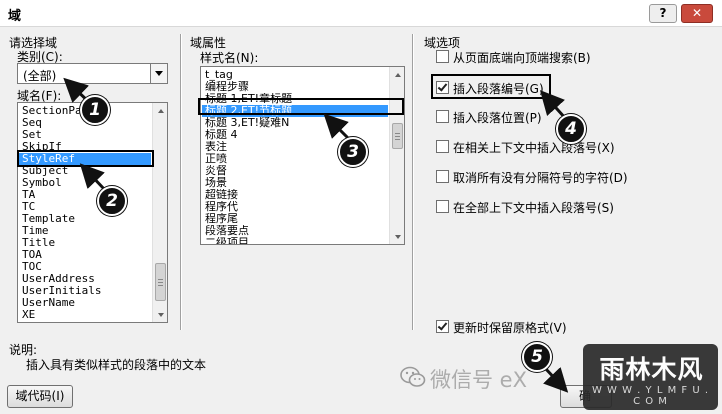 This screenshot has height=414, width=722. I want to click on chevron-down-icon, so click(159, 73).